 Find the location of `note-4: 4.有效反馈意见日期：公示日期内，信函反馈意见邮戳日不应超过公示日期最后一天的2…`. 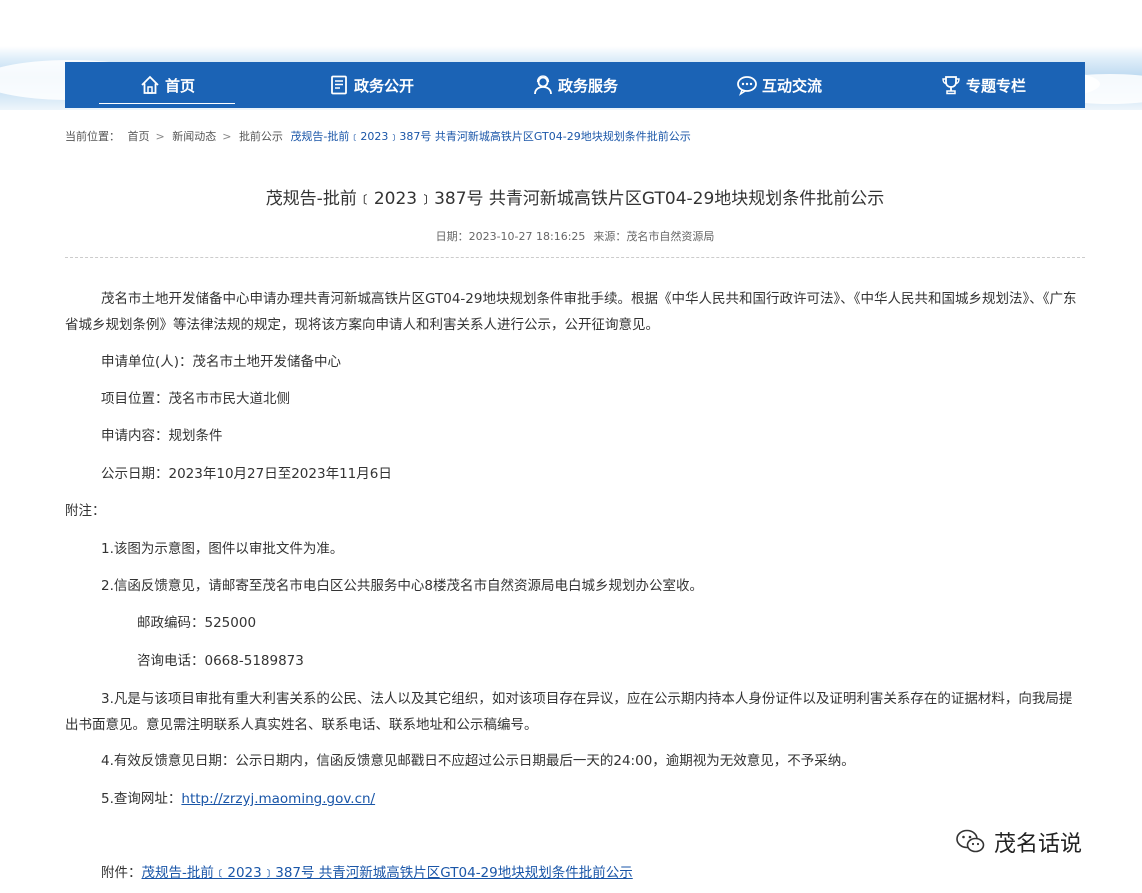

note-4: 4.有效反馈意见日期：公示日期内，信函反馈意见邮戳日不应超过公示日期最后一天的2… is located at coordinates (478, 761).